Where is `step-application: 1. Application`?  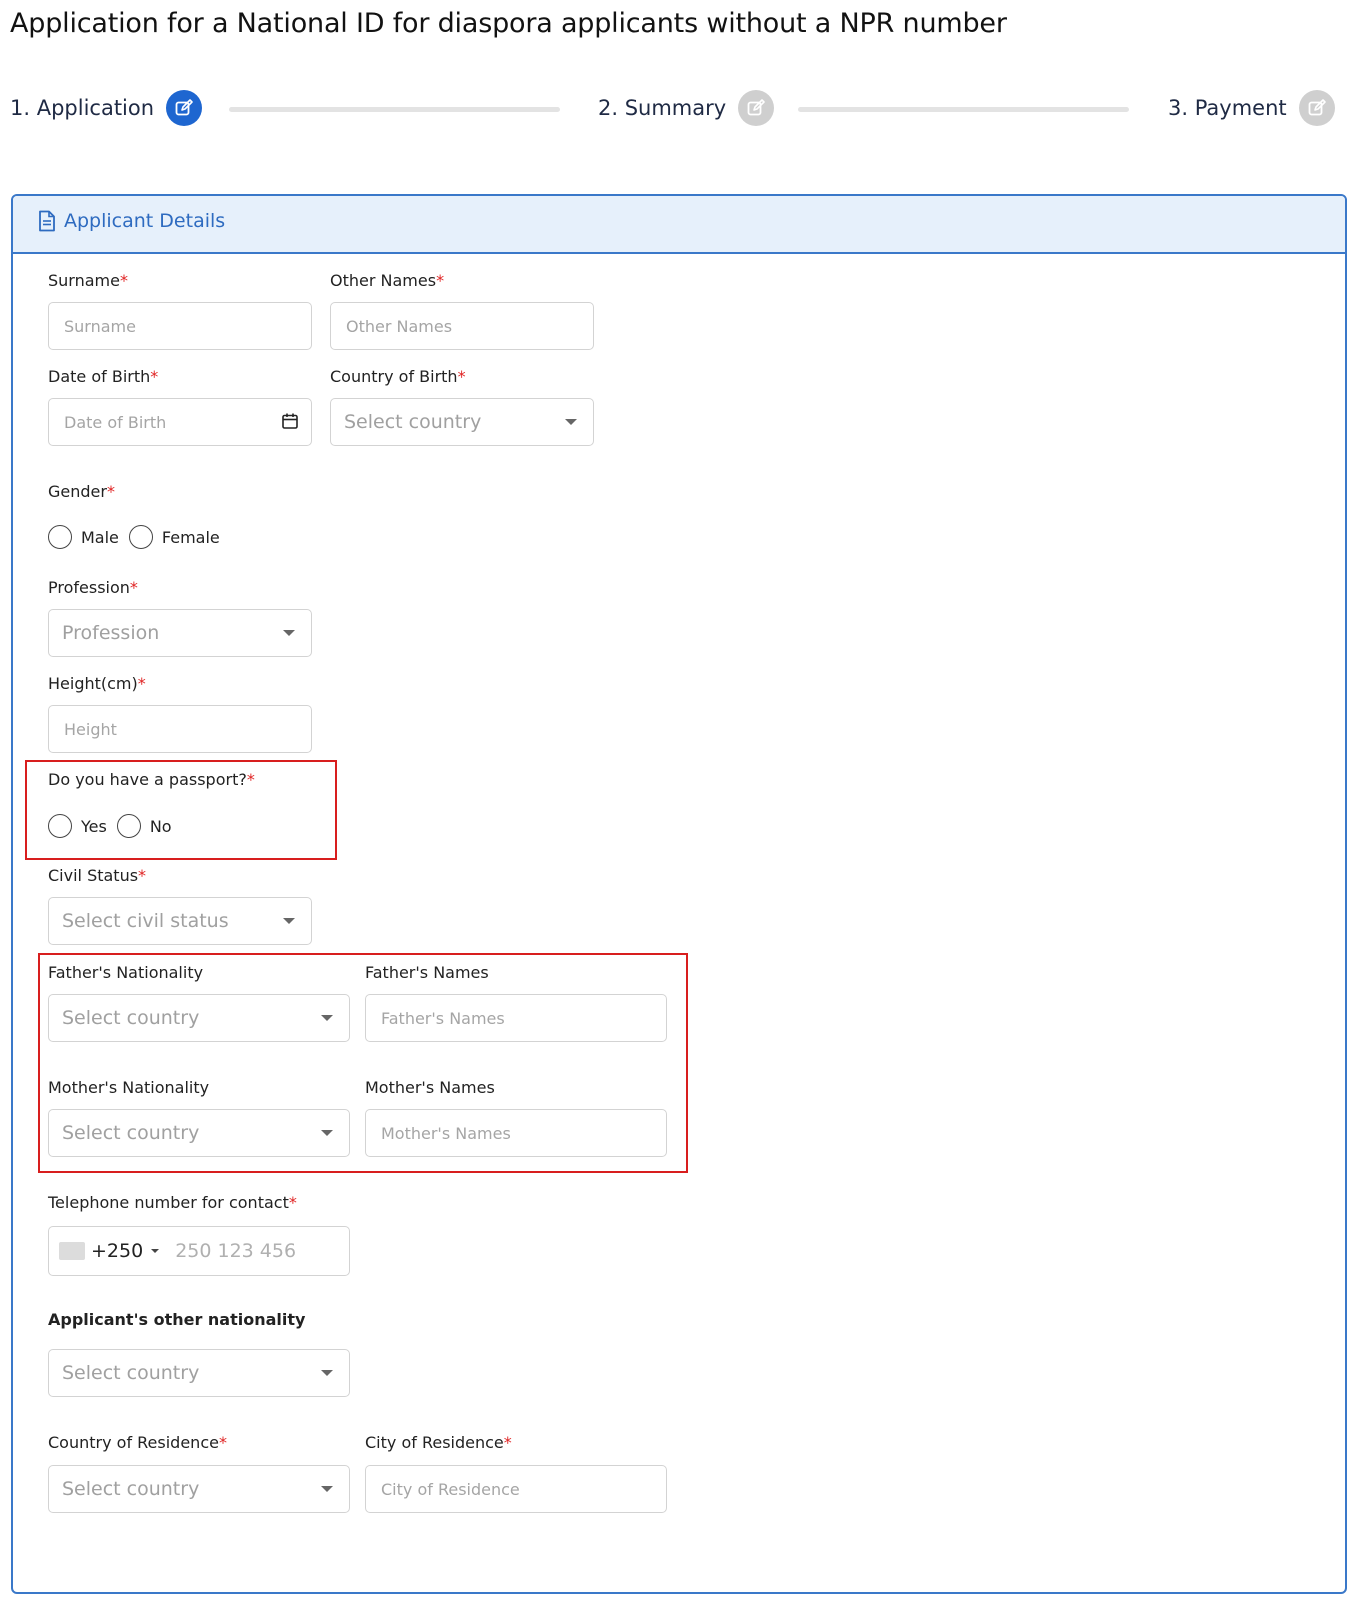
step-application: 1. Application is located at coordinates (106, 108).